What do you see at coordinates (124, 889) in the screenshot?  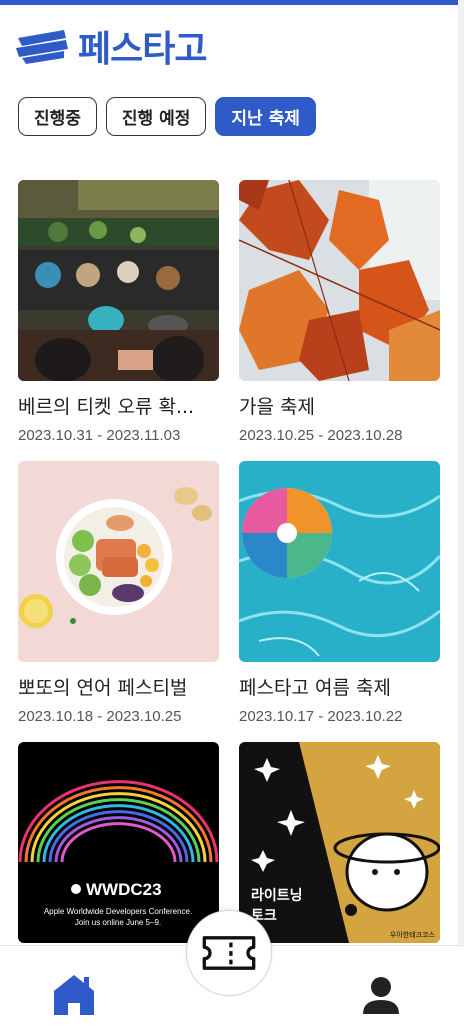 I see `wwdc-poster-title: WWDC23` at bounding box center [124, 889].